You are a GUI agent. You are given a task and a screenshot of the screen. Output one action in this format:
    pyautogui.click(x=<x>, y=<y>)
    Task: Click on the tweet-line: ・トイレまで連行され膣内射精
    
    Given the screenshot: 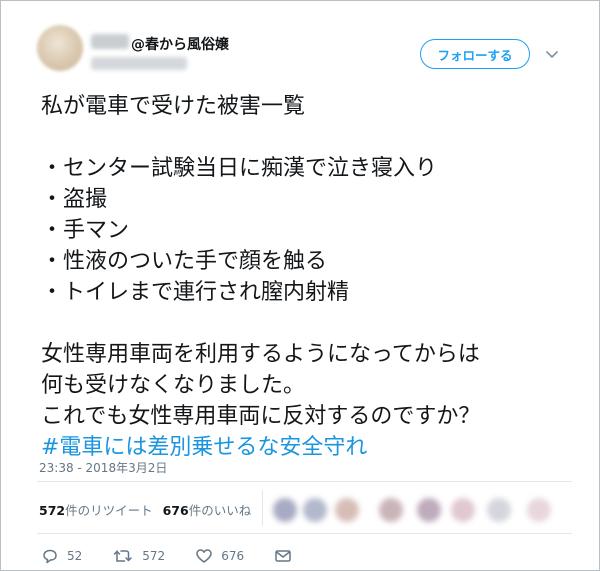 What is the action you would take?
    pyautogui.click(x=195, y=292)
    